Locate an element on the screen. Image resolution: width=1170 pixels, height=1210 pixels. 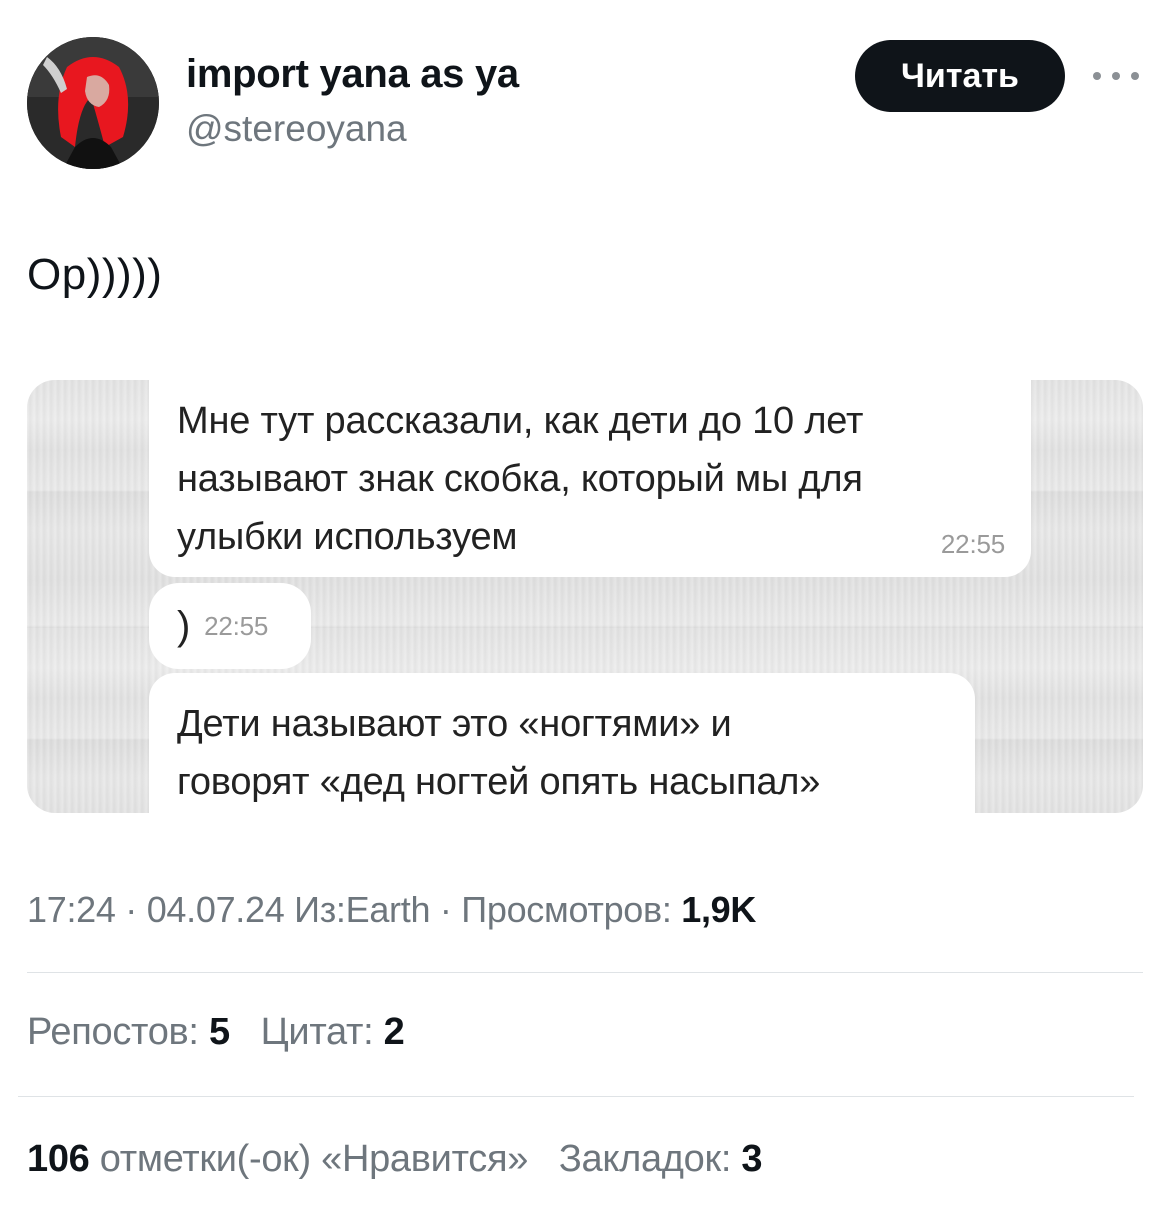
views-count: 1,9K is located at coordinates (719, 909).